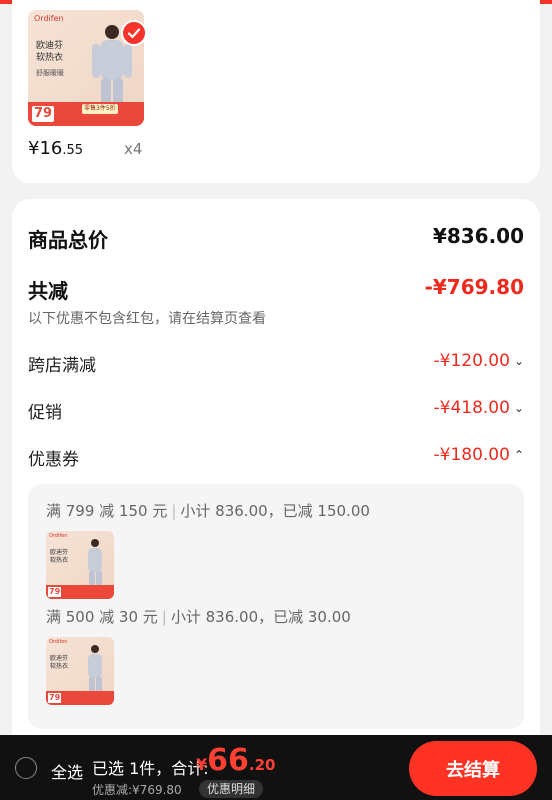  What do you see at coordinates (478, 236) in the screenshot?
I see `total-value: ¥836.00` at bounding box center [478, 236].